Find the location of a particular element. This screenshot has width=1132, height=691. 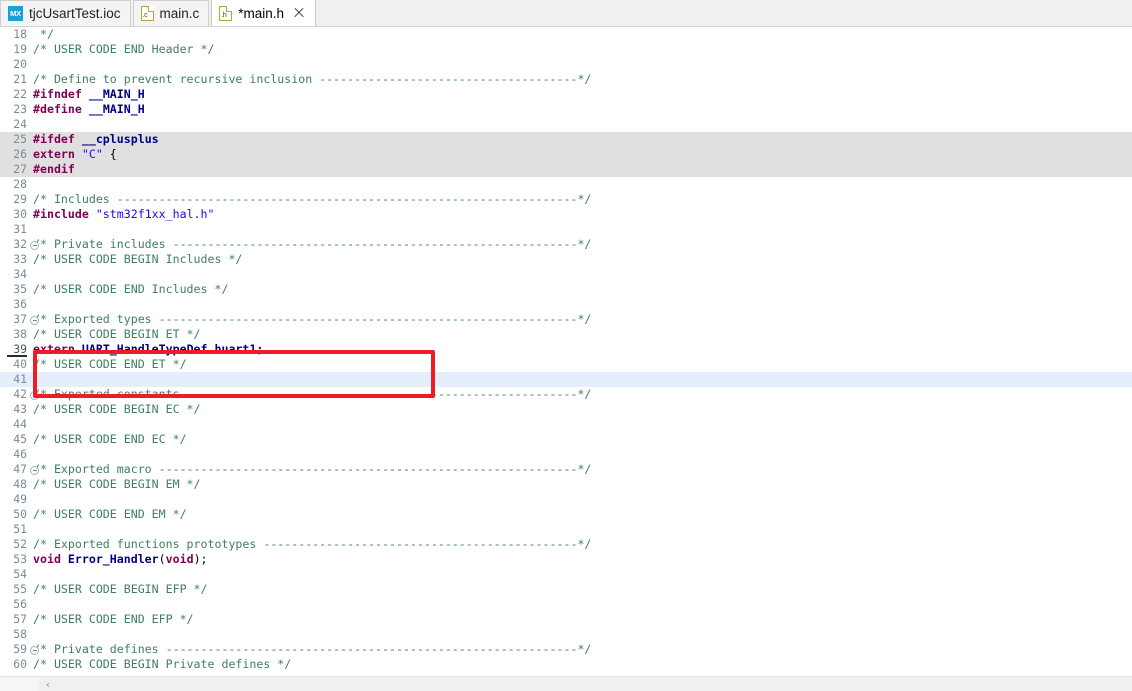

code-line: 53 void Error_Handler(void); is located at coordinates (566, 559).